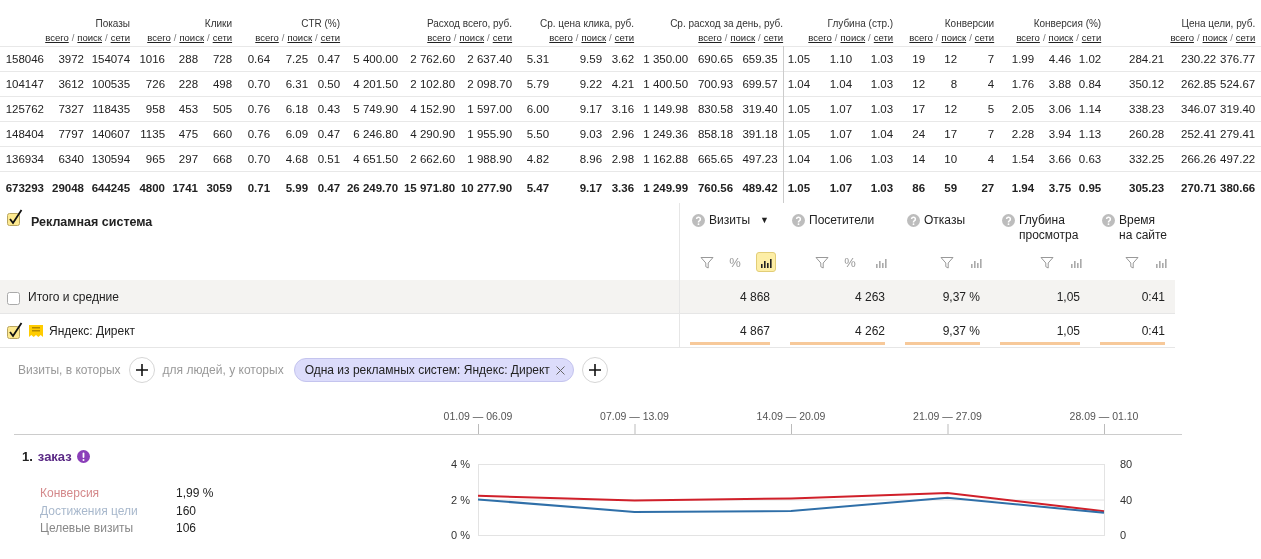 The image size is (1261, 559). Describe the element at coordinates (634, 416) in the screenshot. I see `axis-label: 07.09 — 13.09` at that location.